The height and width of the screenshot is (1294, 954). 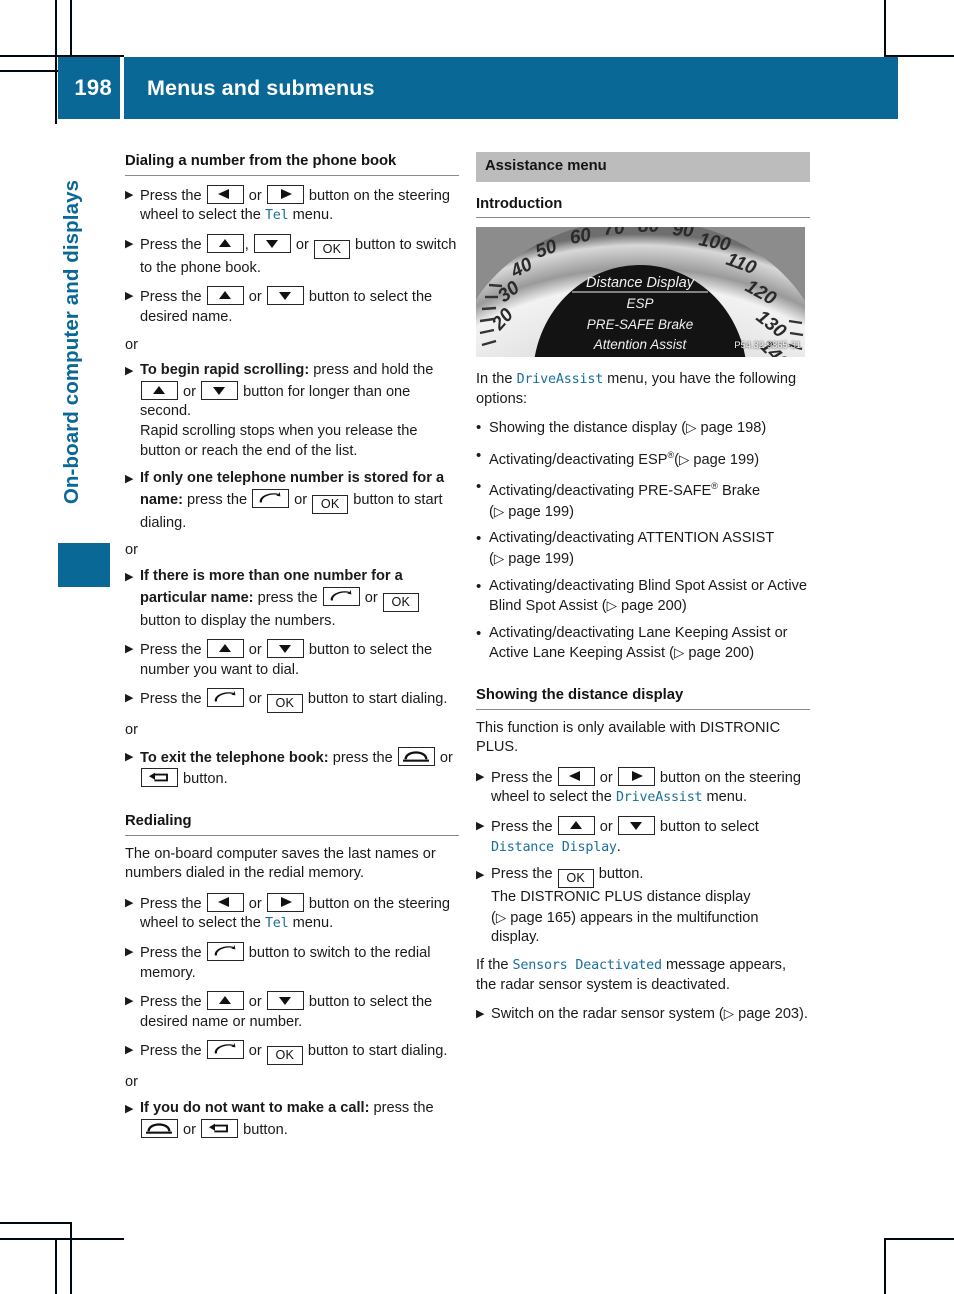 What do you see at coordinates (919, 1239) in the screenshot?
I see `crop-mark-bottom-right-h` at bounding box center [919, 1239].